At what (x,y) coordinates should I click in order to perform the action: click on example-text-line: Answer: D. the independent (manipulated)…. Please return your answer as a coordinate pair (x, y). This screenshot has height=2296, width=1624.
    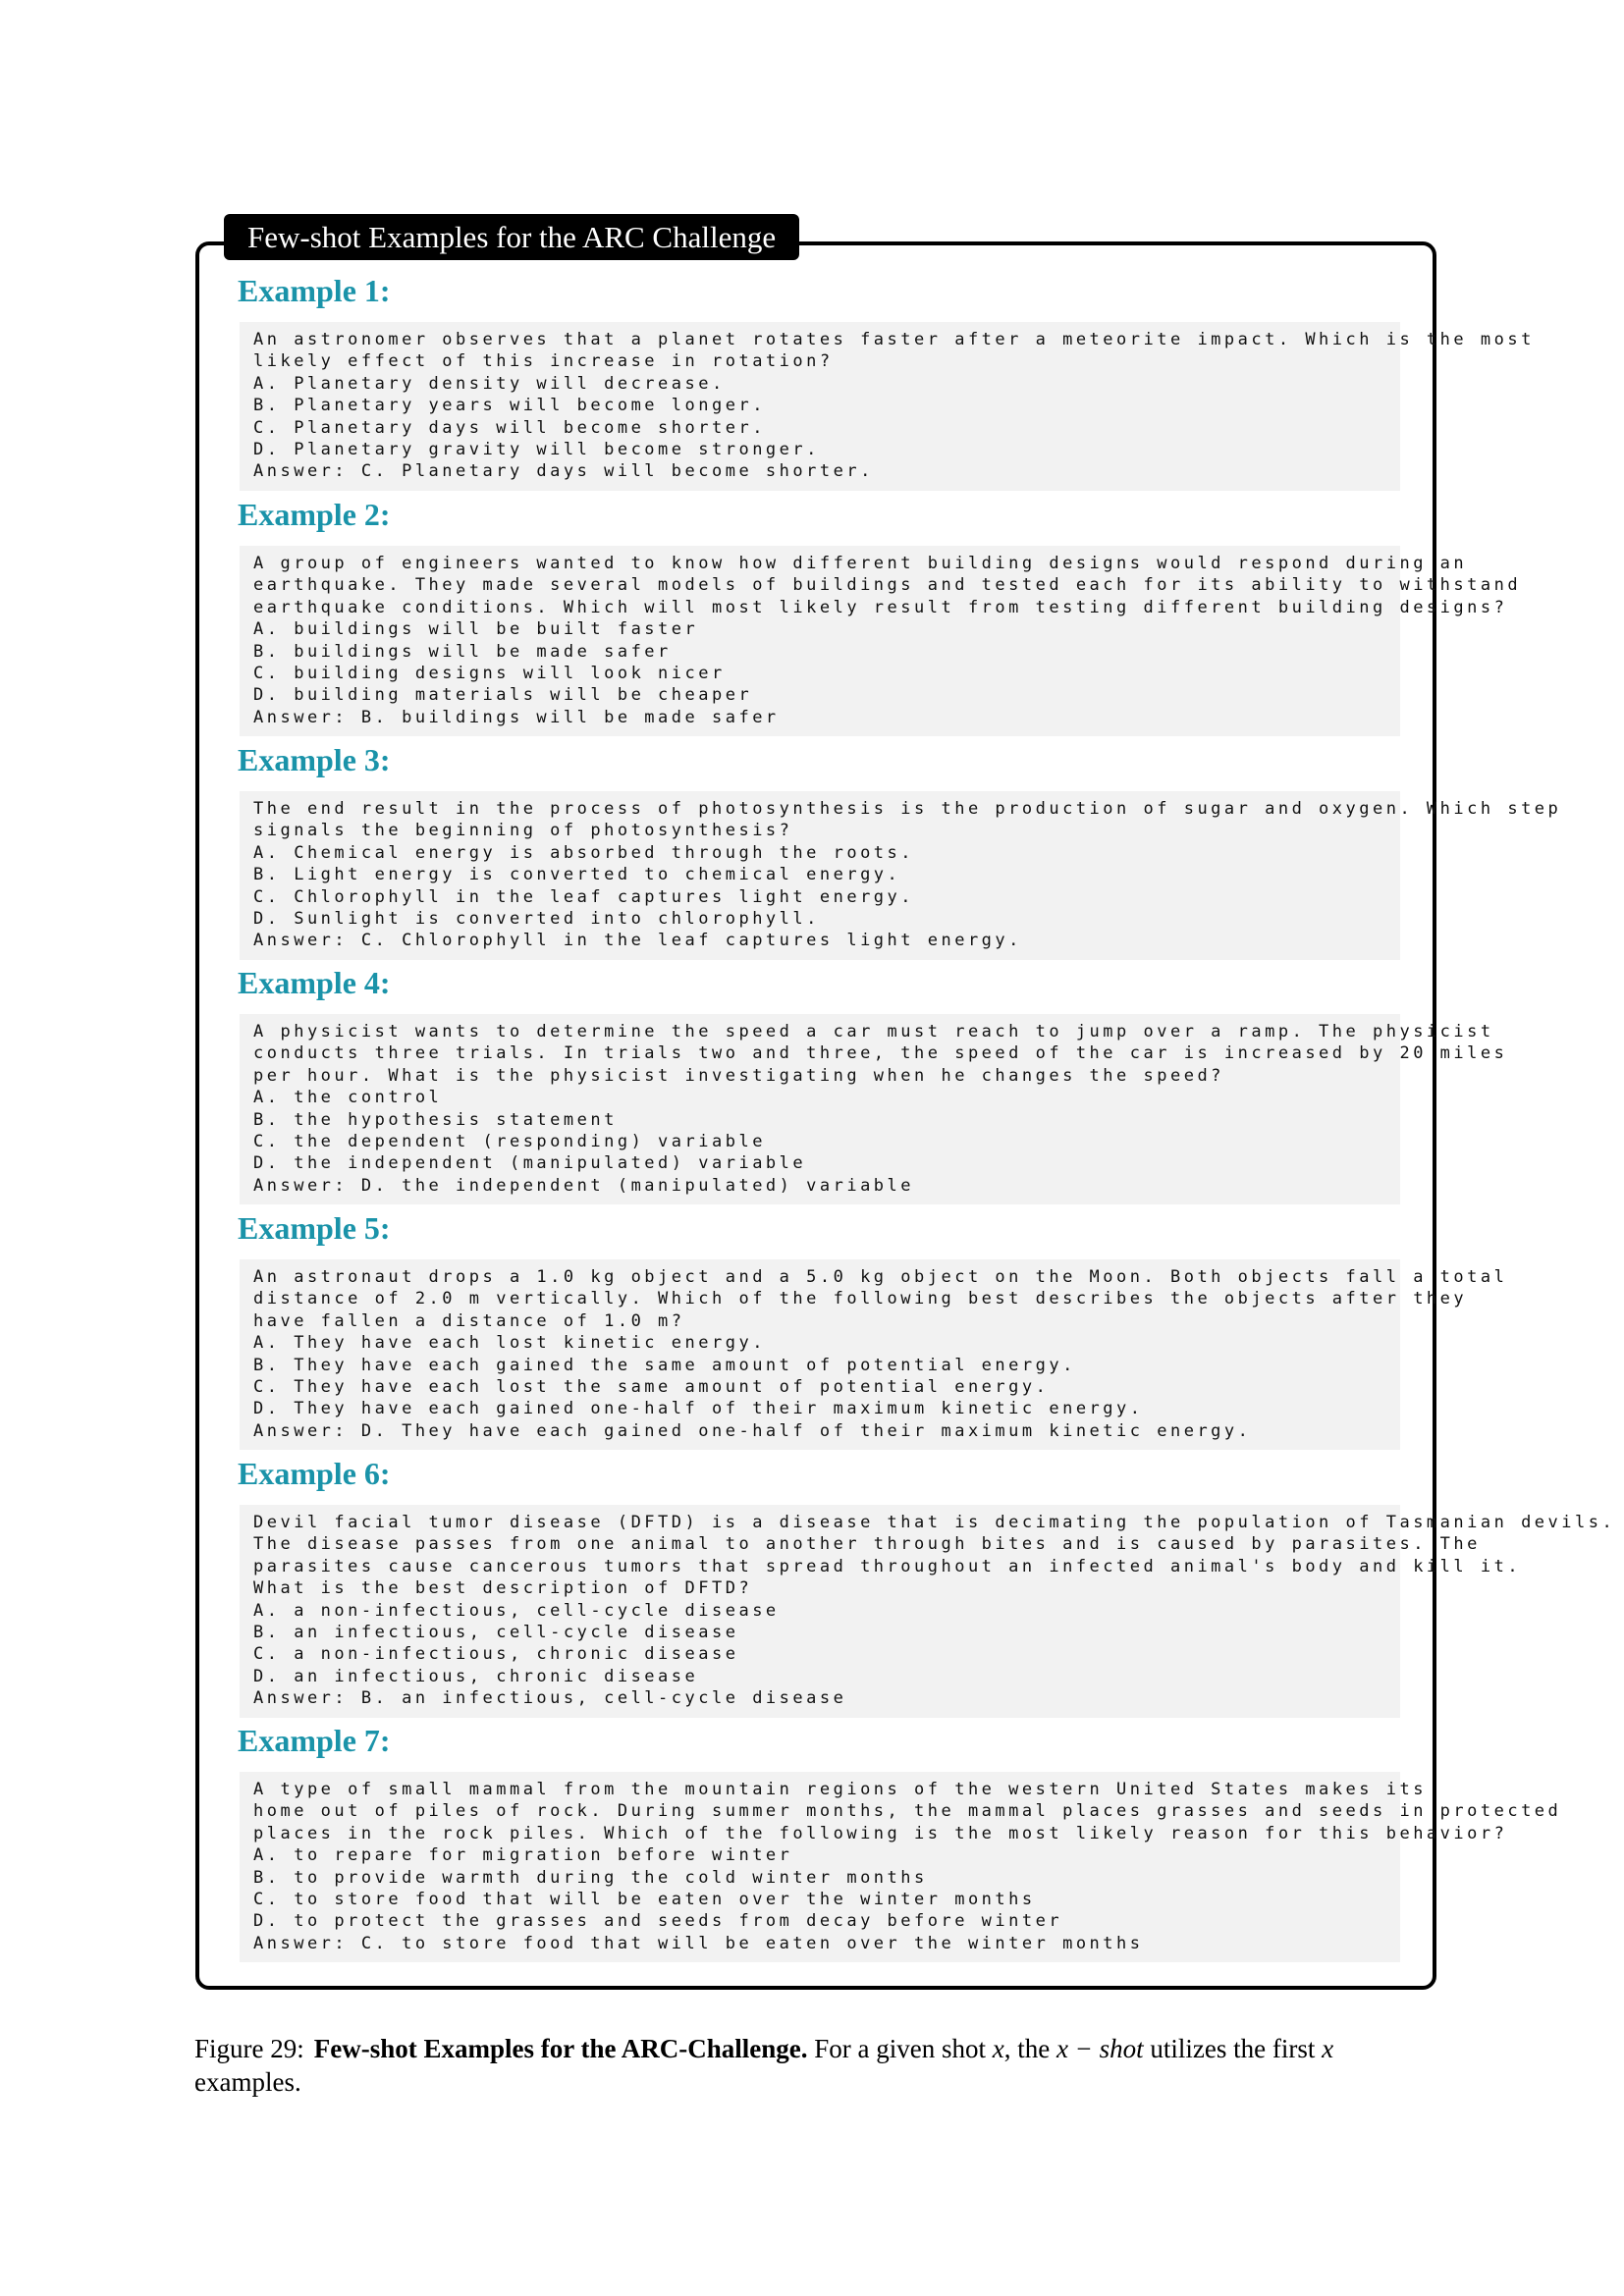
    Looking at the image, I should click on (584, 1185).